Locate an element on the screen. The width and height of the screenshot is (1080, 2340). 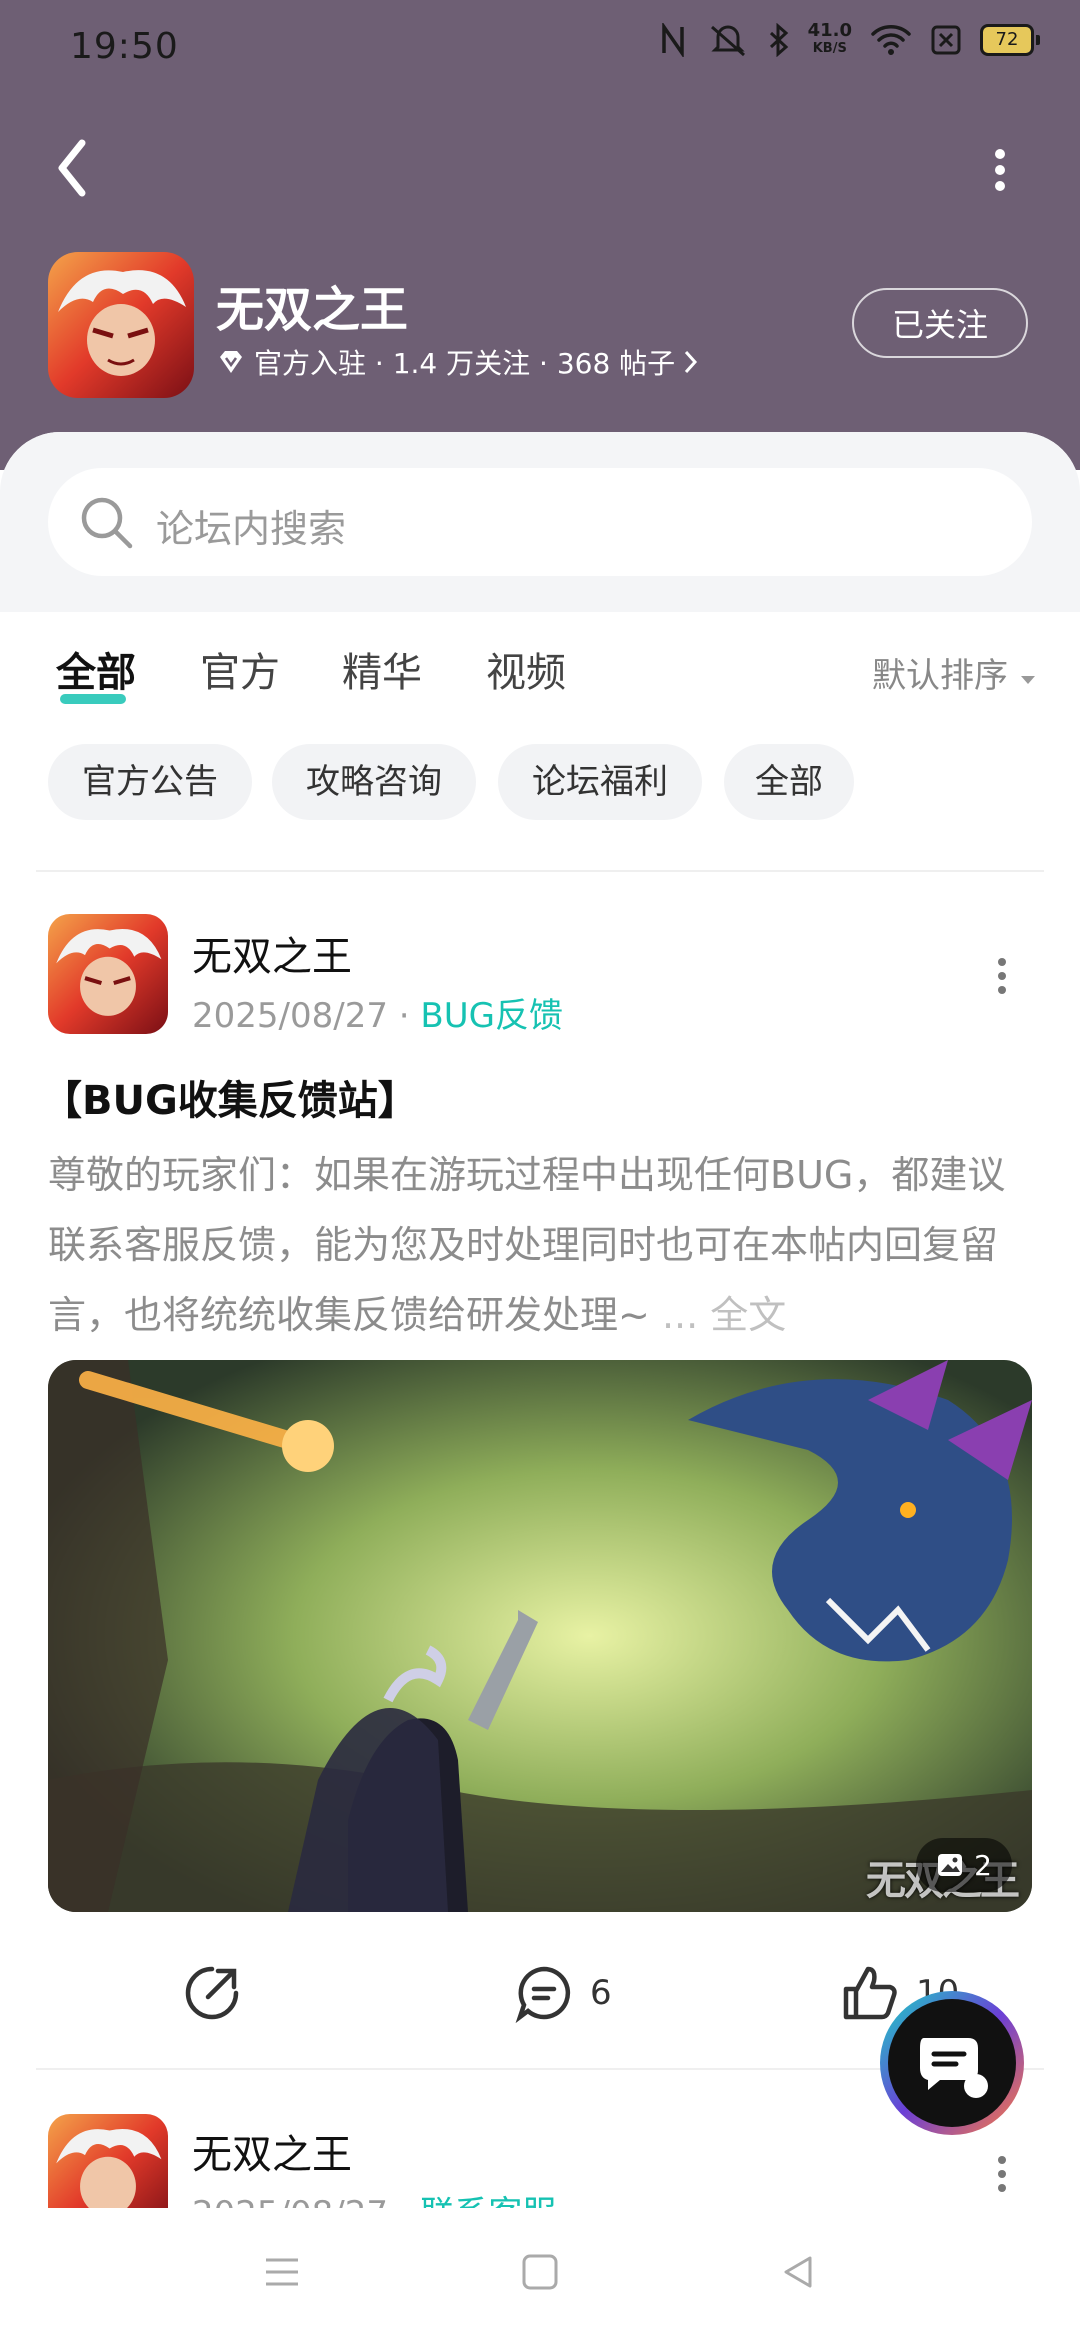
comment-icon is located at coordinates (543, 1994).